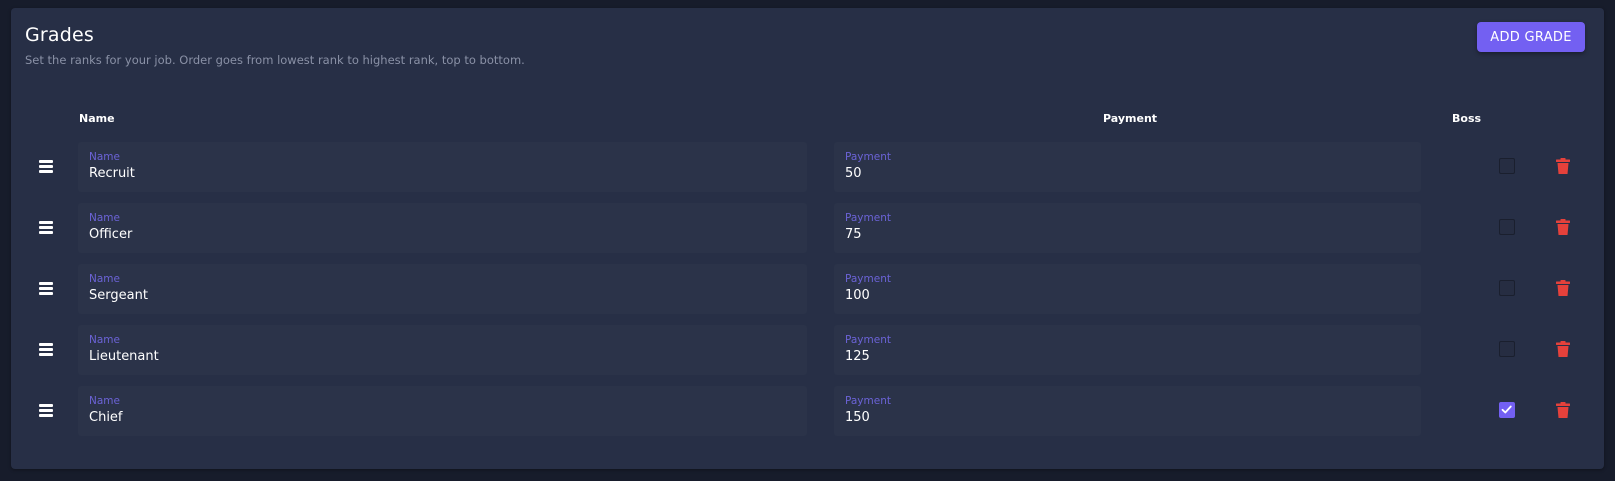  I want to click on name-field: Name Recruit, so click(442, 167).